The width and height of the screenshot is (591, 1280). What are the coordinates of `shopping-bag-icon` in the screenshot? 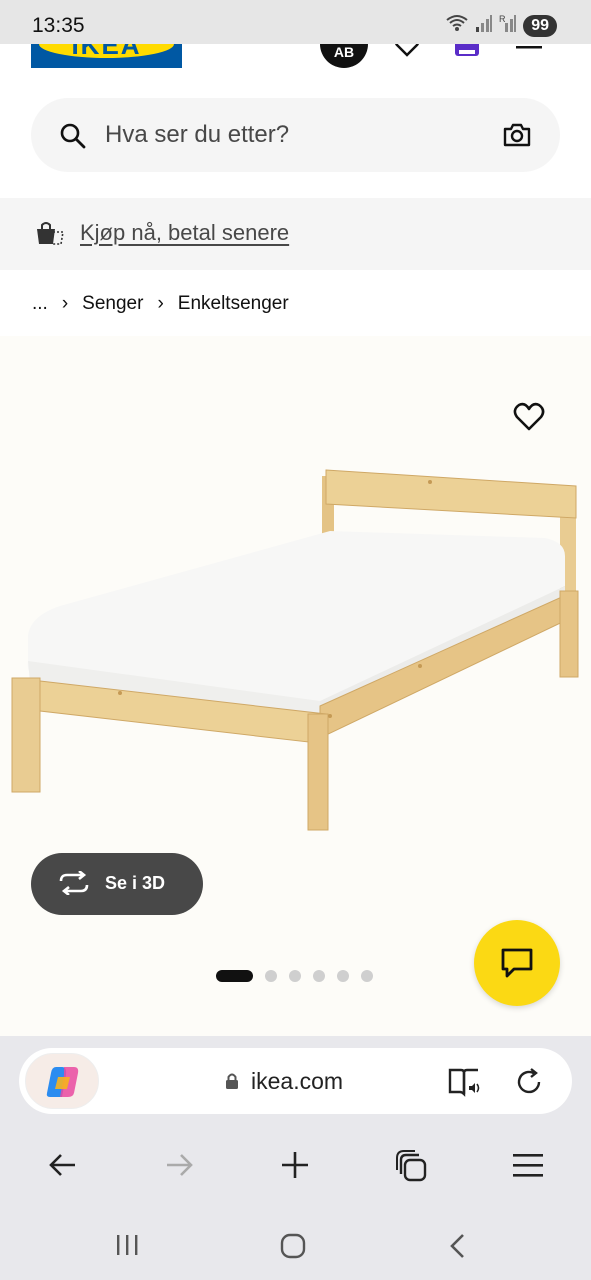 It's located at (467, 54).